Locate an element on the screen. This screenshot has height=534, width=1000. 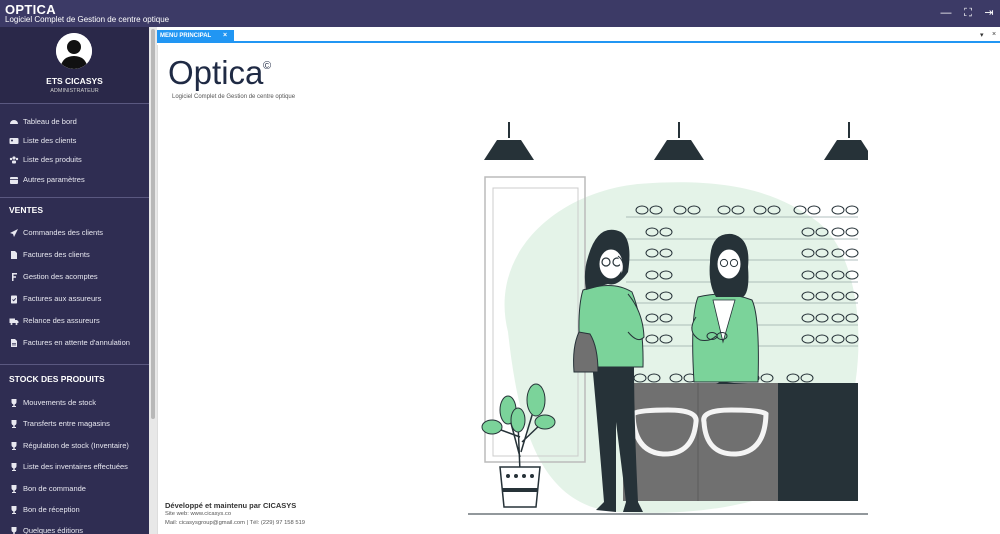
sidebar-item-factures-en-attente: Factures en attente d'annulation is located at coordinates (74, 344).